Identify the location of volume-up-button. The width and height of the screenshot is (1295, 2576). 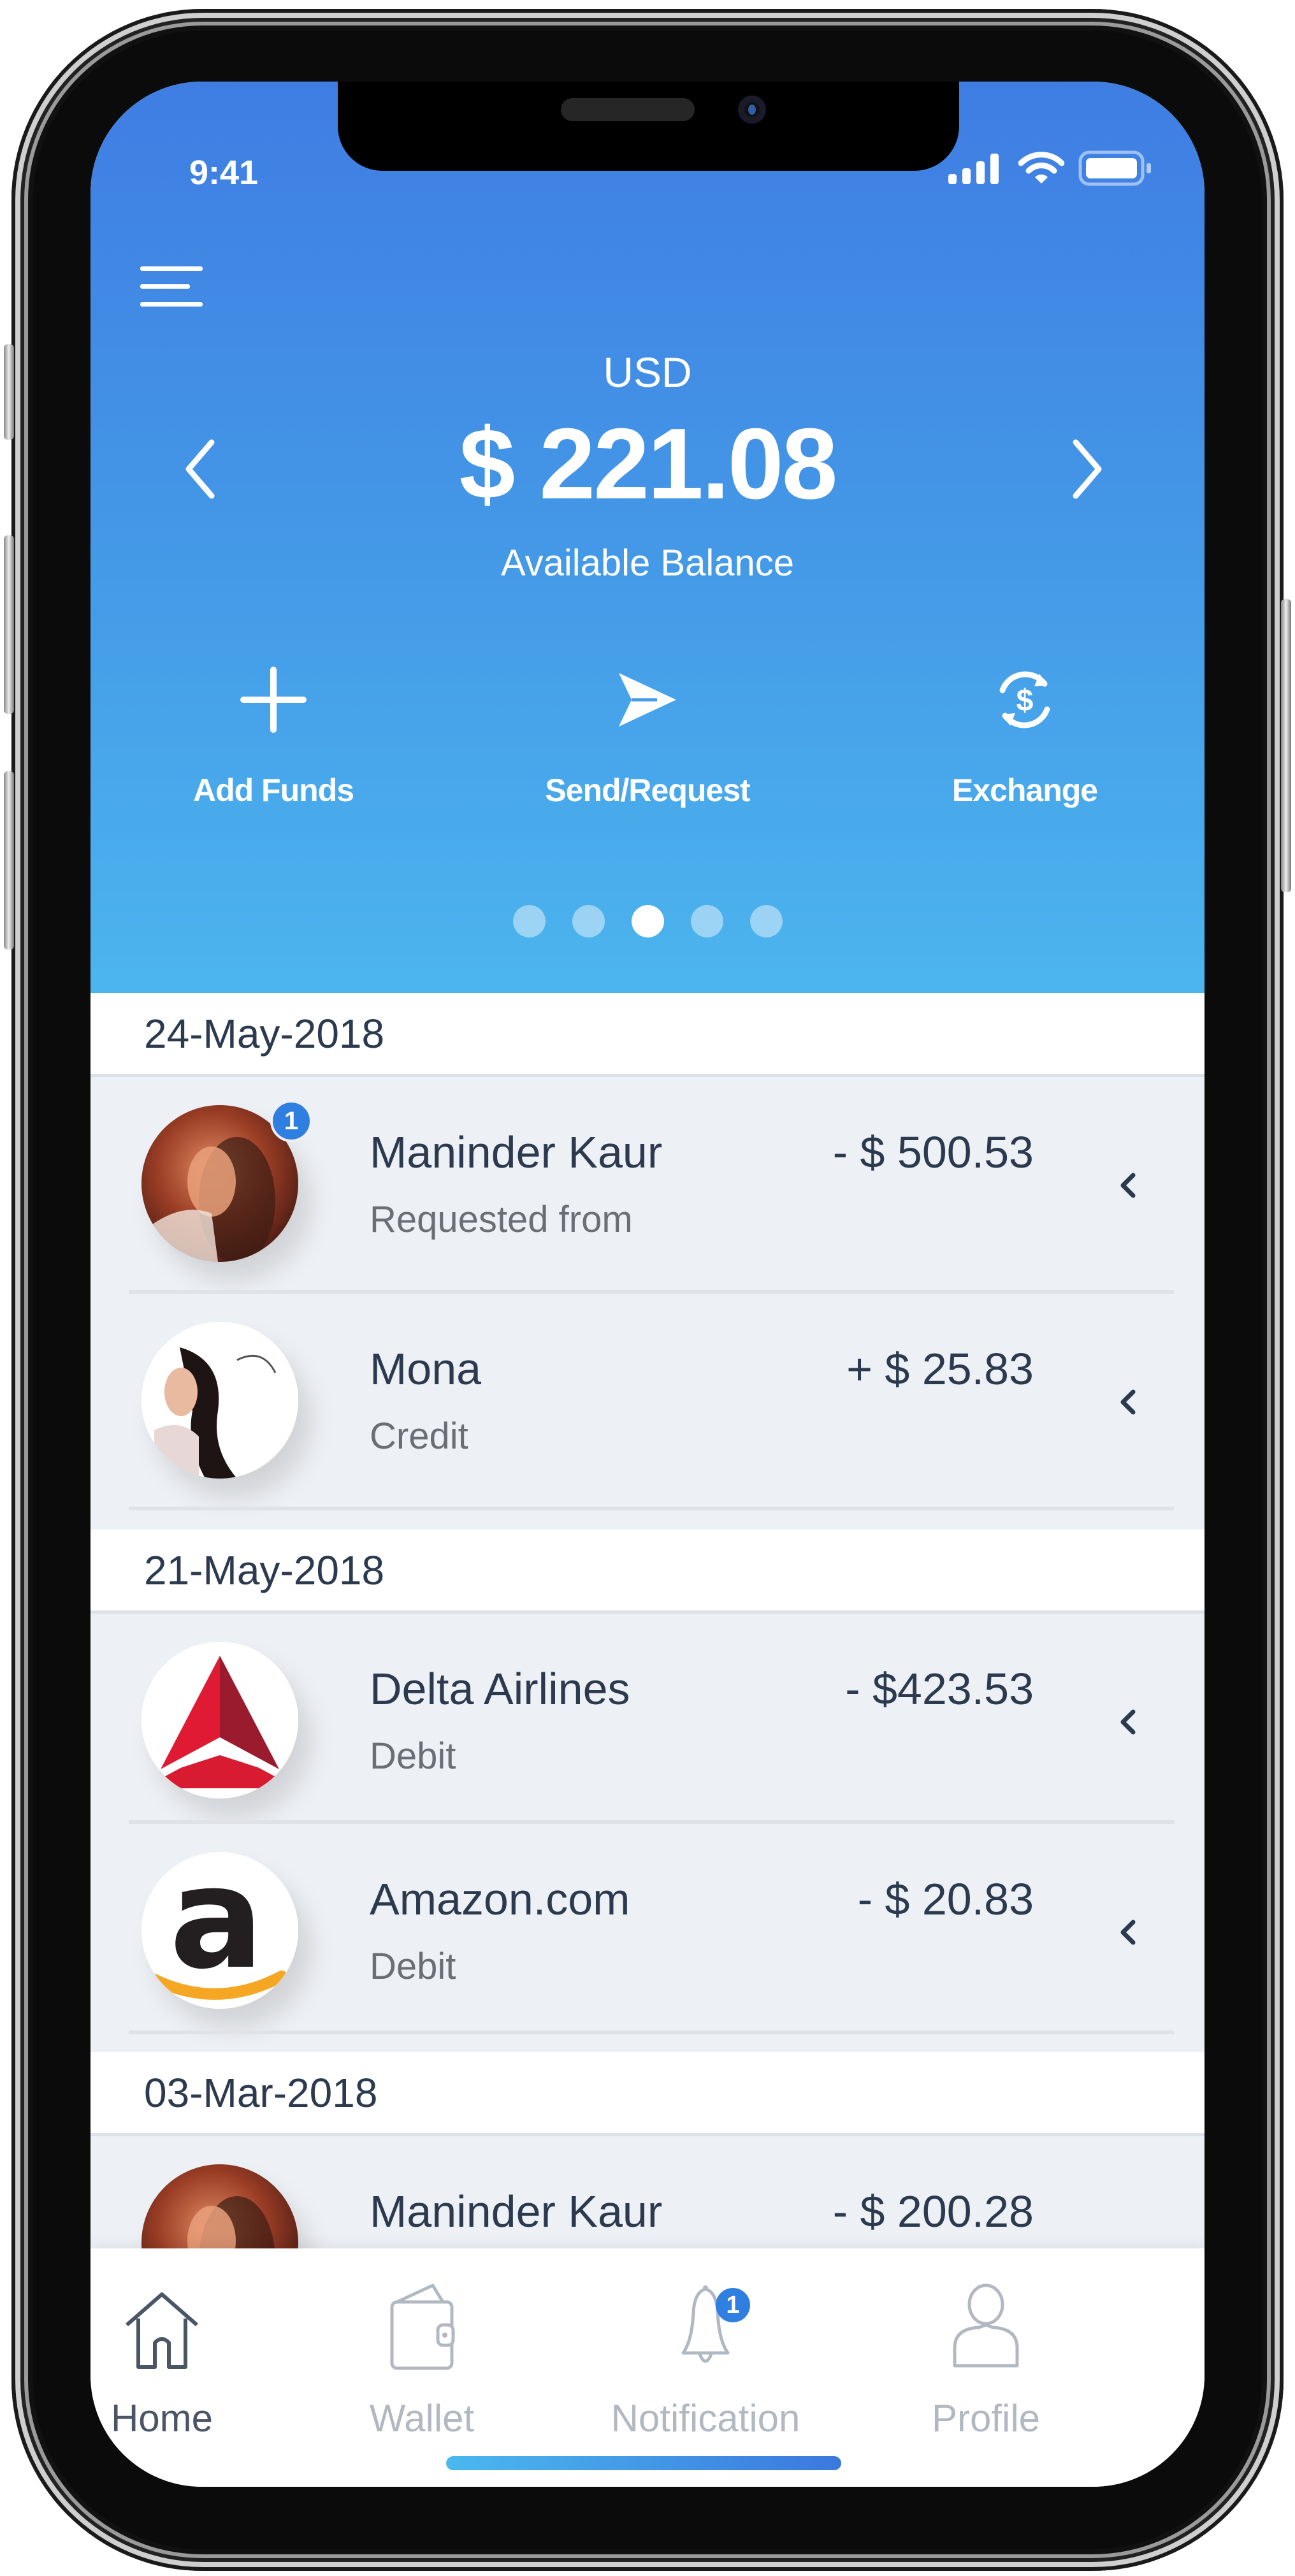
(9, 624).